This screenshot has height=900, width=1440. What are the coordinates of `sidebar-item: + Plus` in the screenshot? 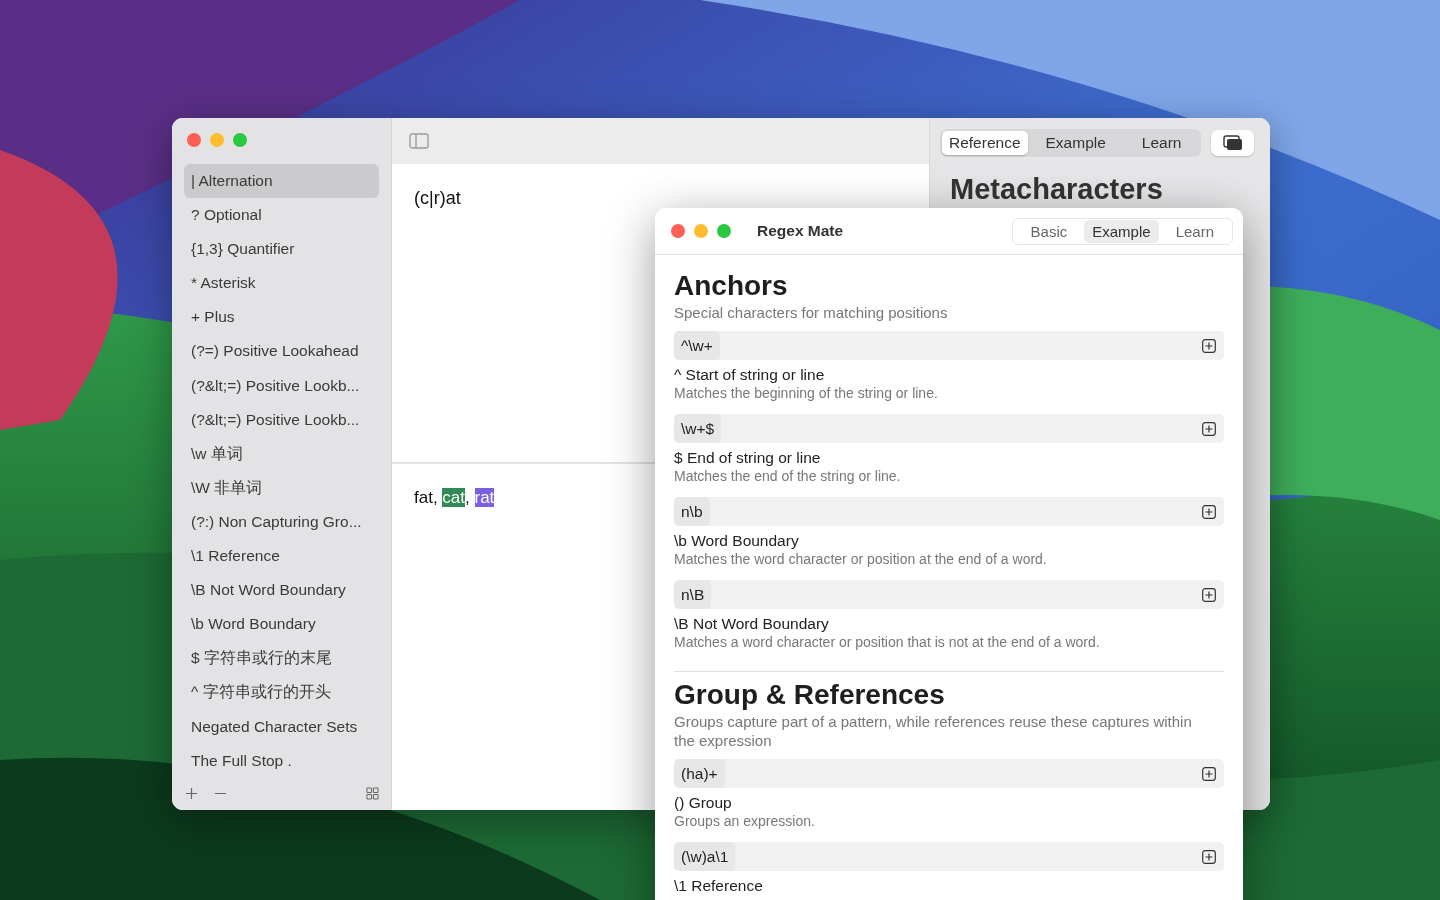 It's located at (281, 317).